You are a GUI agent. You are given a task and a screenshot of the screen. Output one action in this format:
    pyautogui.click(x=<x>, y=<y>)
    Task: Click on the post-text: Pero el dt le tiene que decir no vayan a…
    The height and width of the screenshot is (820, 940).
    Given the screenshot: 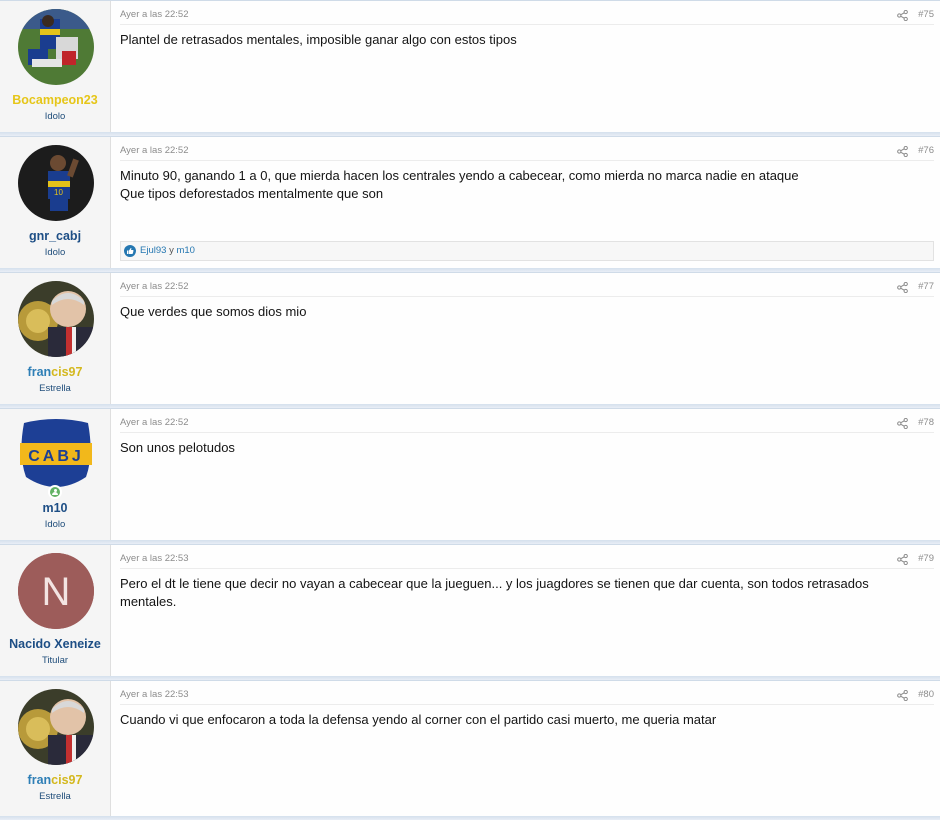 What is the action you would take?
    pyautogui.click(x=494, y=592)
    